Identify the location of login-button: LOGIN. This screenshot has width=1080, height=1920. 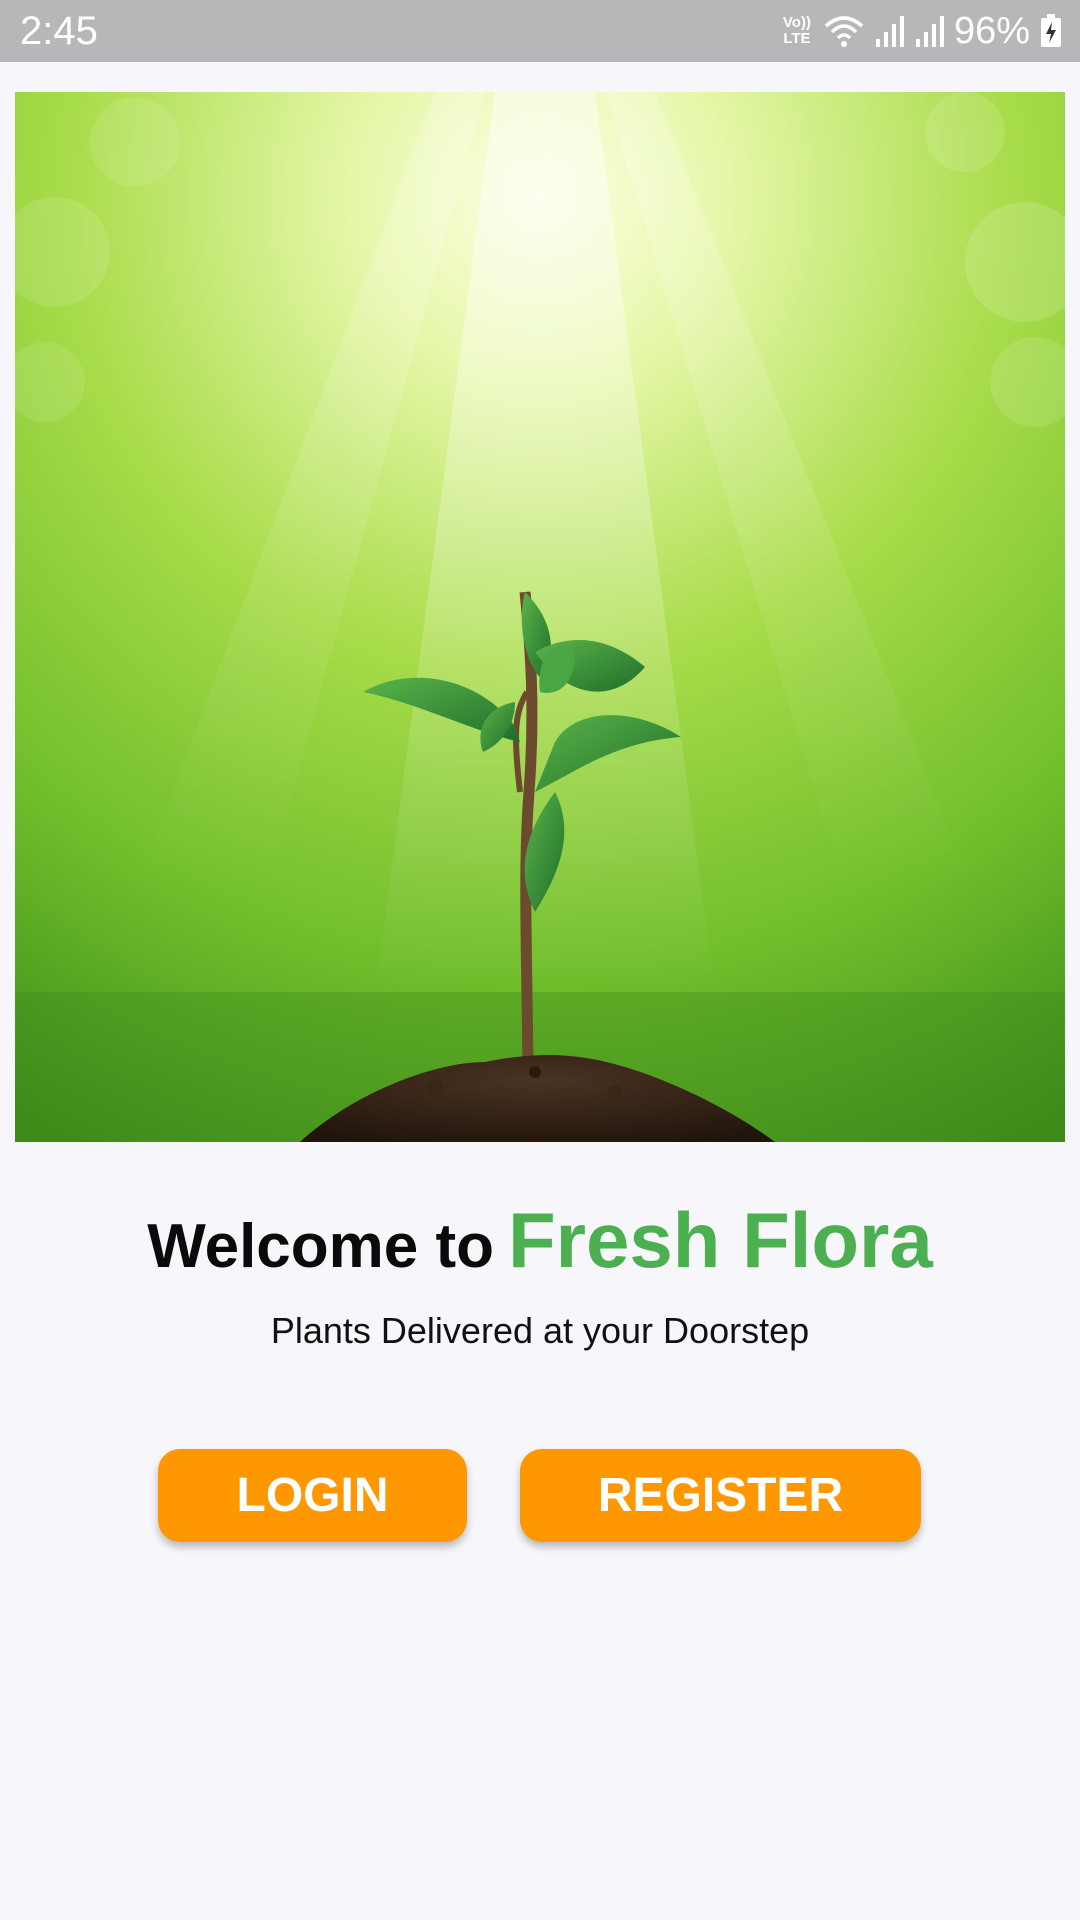
(312, 1495).